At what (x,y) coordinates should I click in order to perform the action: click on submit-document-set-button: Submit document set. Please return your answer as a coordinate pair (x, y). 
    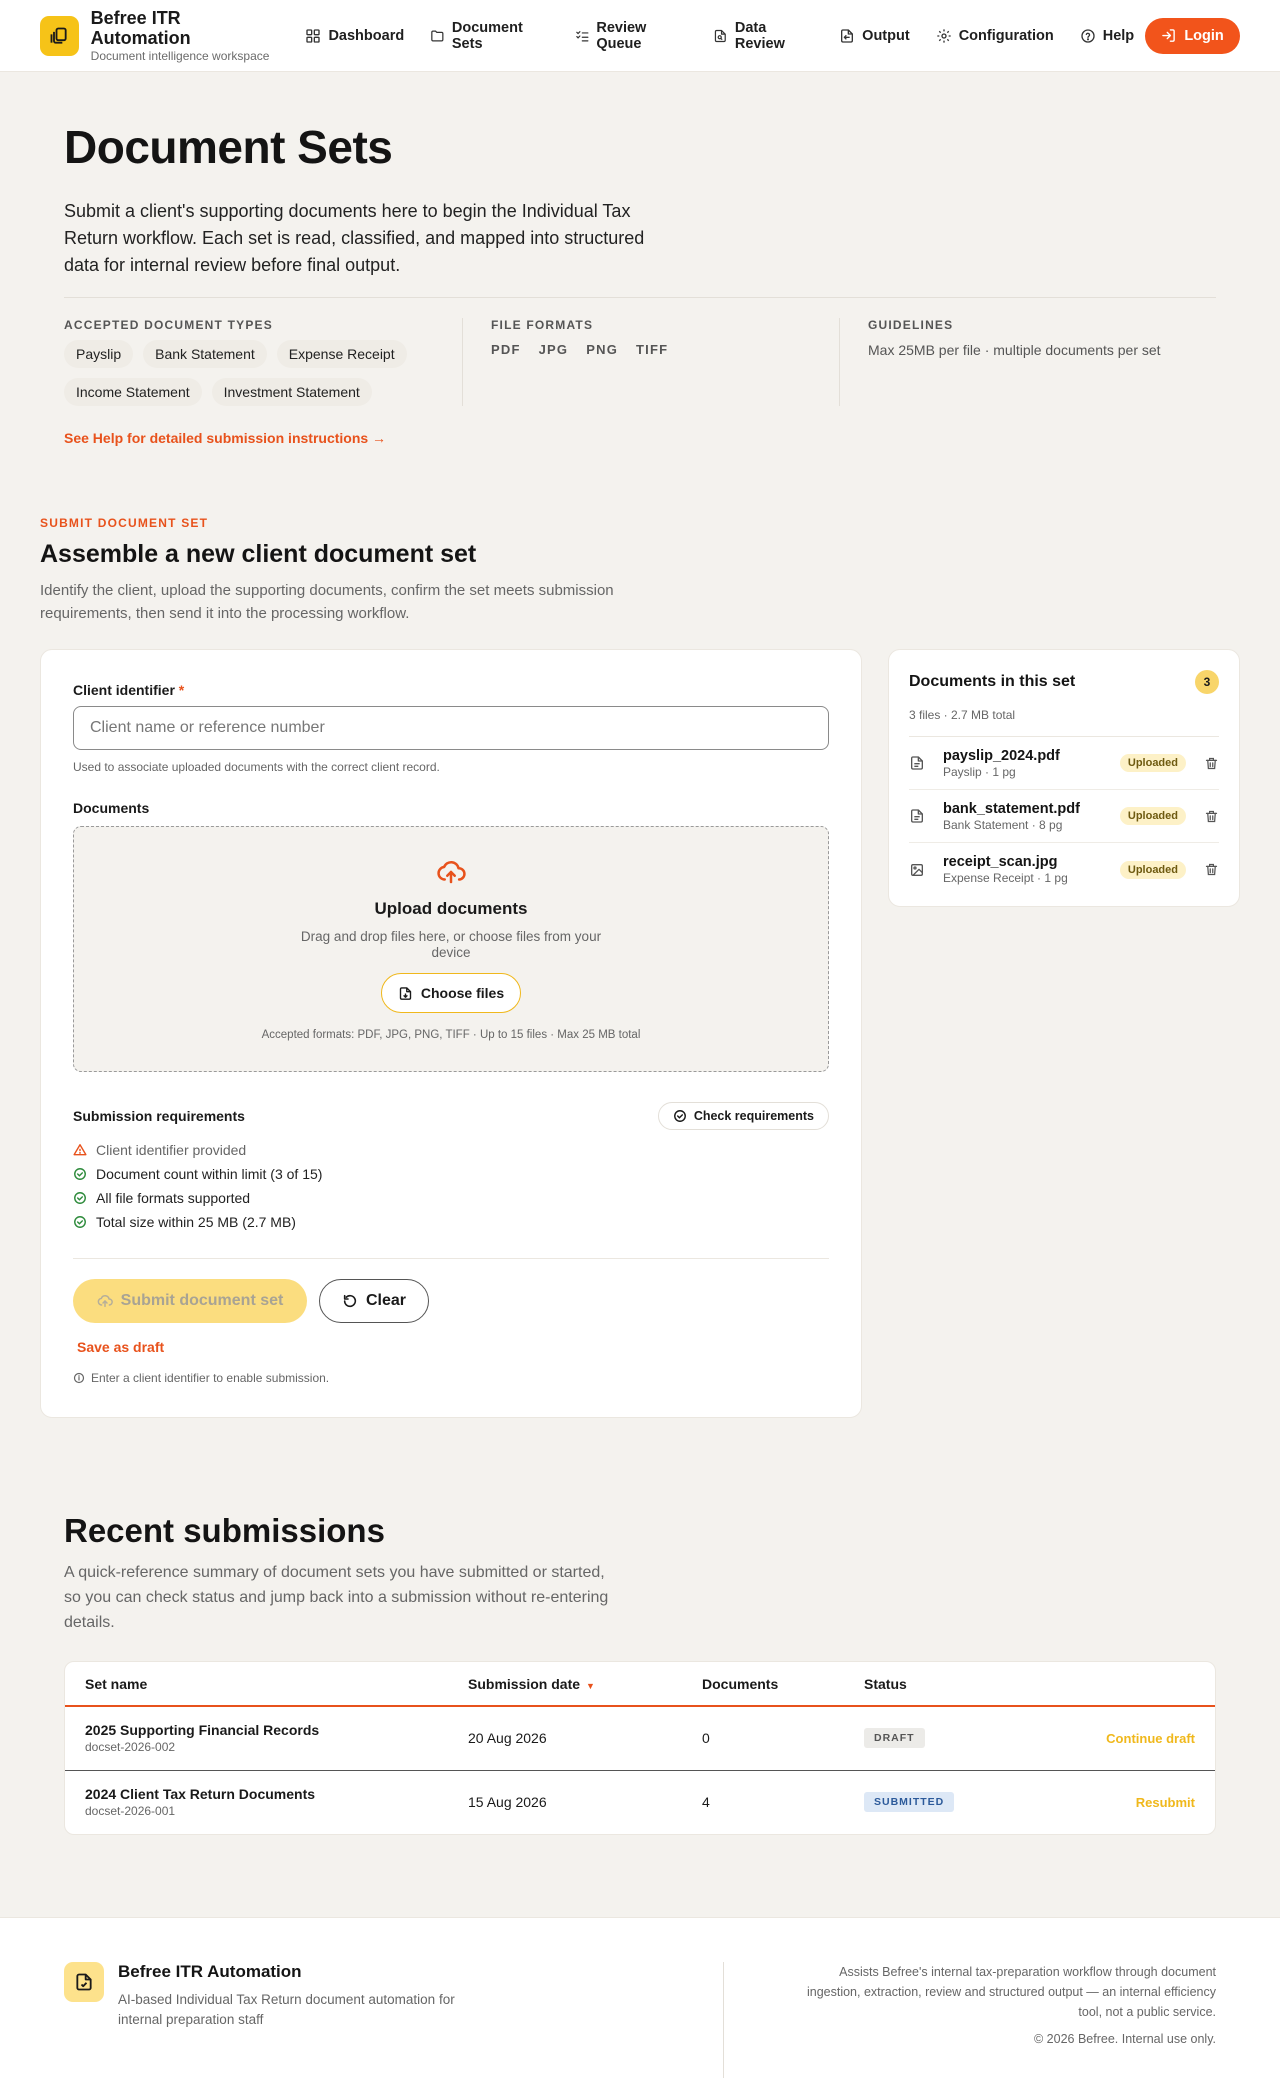
    Looking at the image, I should click on (190, 1301).